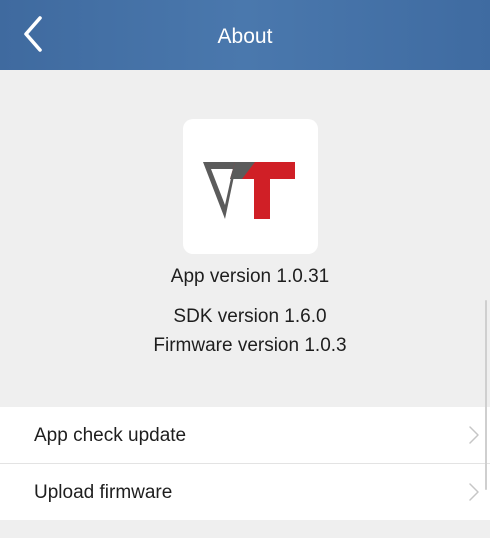  Describe the element at coordinates (250, 316) in the screenshot. I see `sdk-version-text: SDK version 1.6.0` at that location.